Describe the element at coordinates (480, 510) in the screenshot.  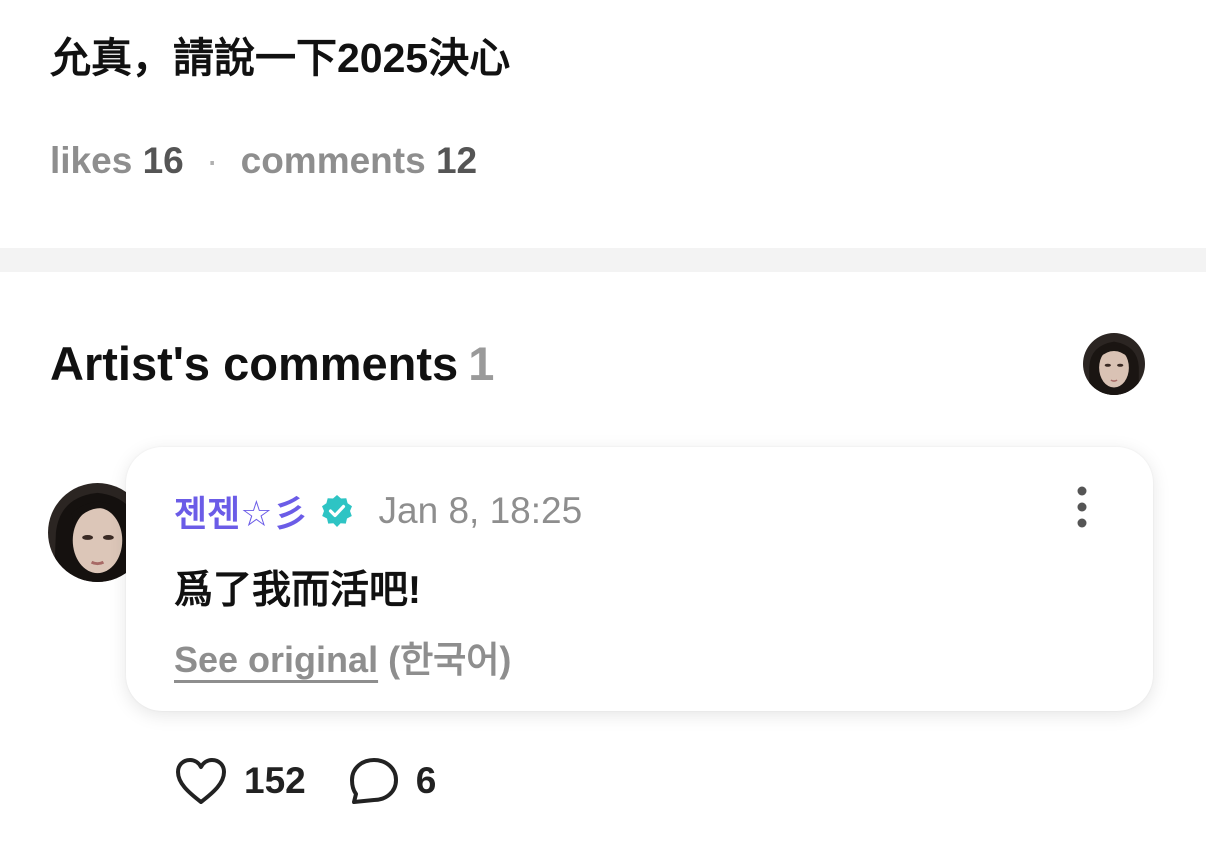
I see `comment-timestamp: Jan 8, 18:25` at that location.